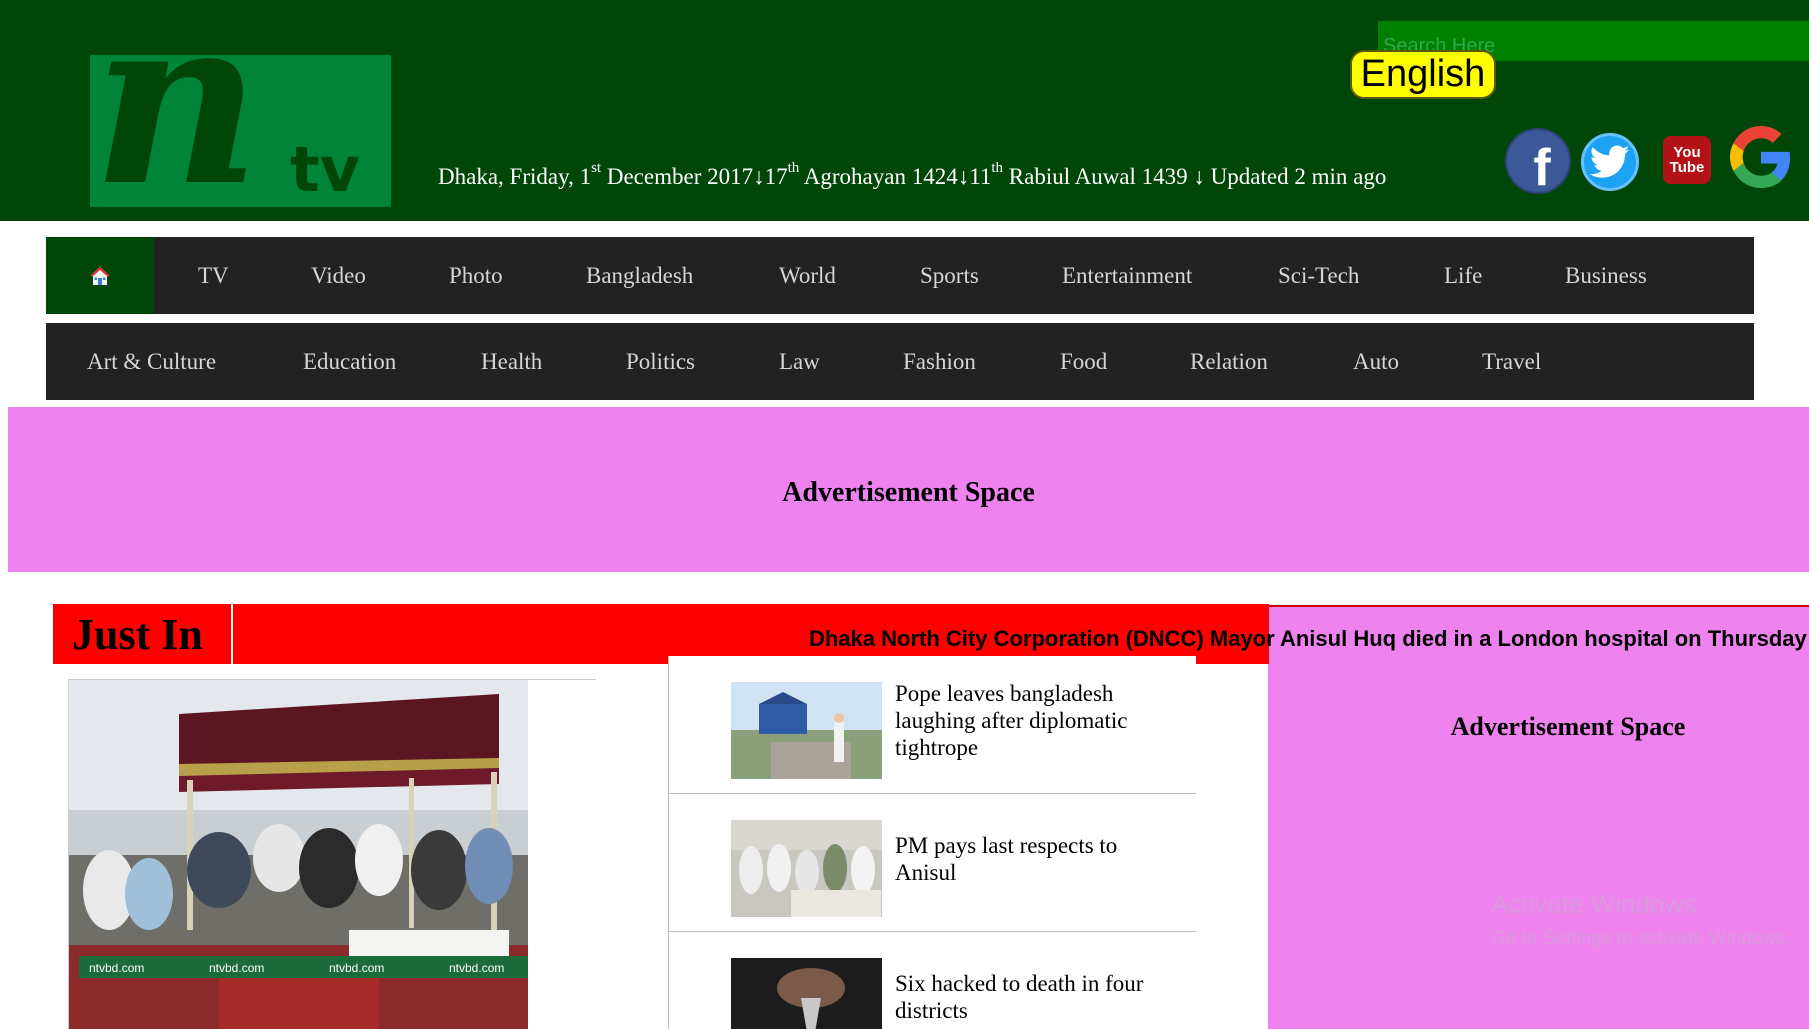 Image resolution: width=1809 pixels, height=1029 pixels. I want to click on just-in-label: Just In, so click(143, 634).